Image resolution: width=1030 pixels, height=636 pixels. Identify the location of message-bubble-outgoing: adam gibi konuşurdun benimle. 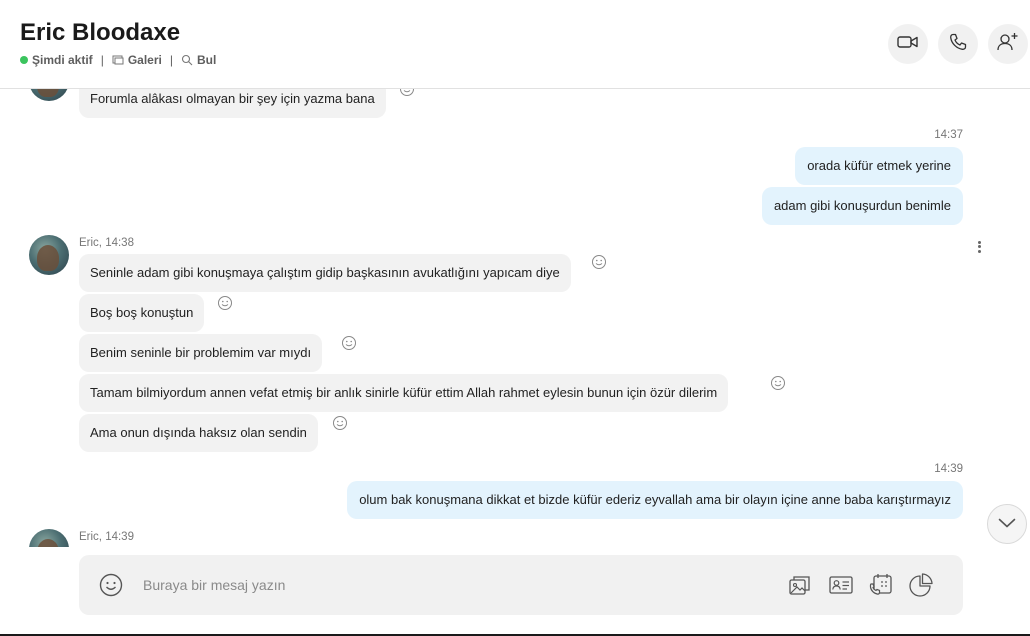
(862, 206).